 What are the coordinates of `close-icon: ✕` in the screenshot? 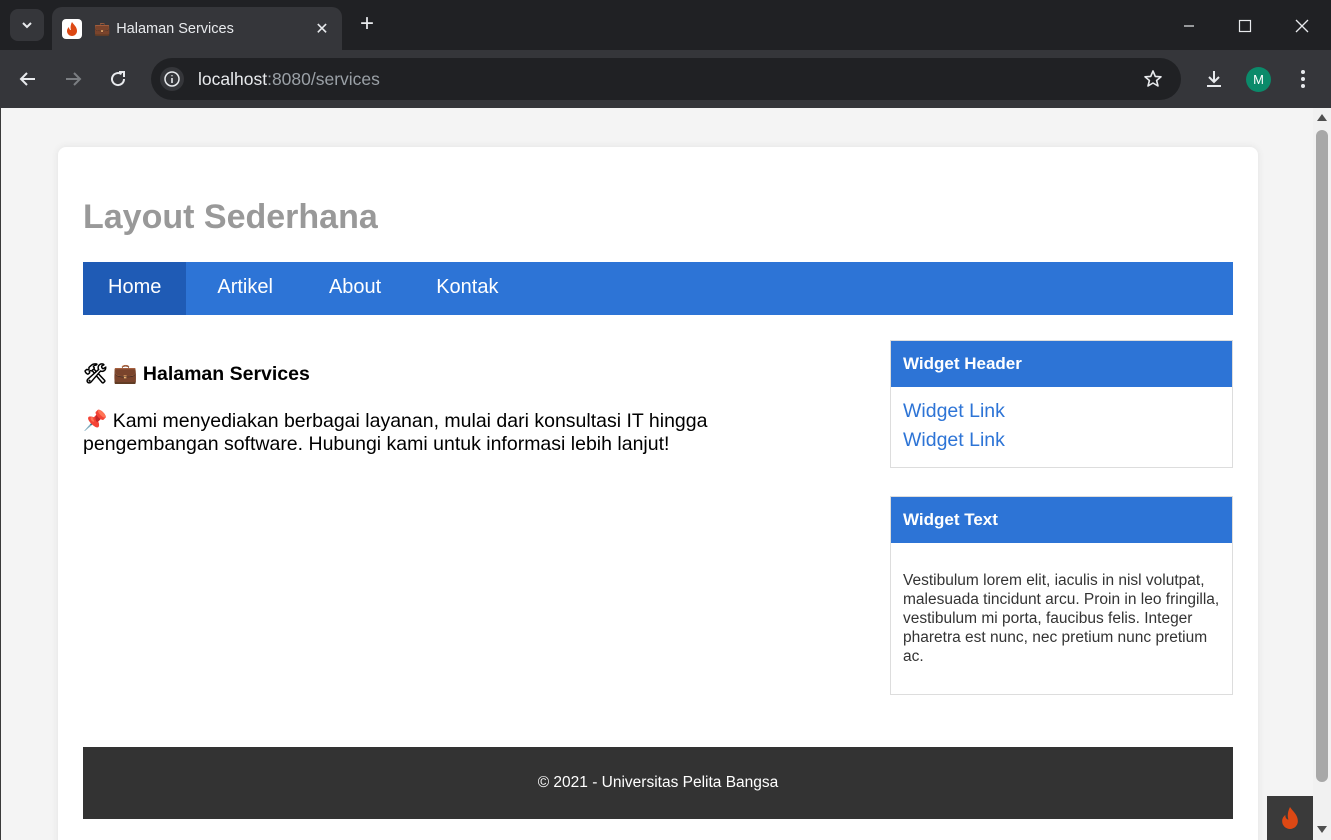 It's located at (322, 29).